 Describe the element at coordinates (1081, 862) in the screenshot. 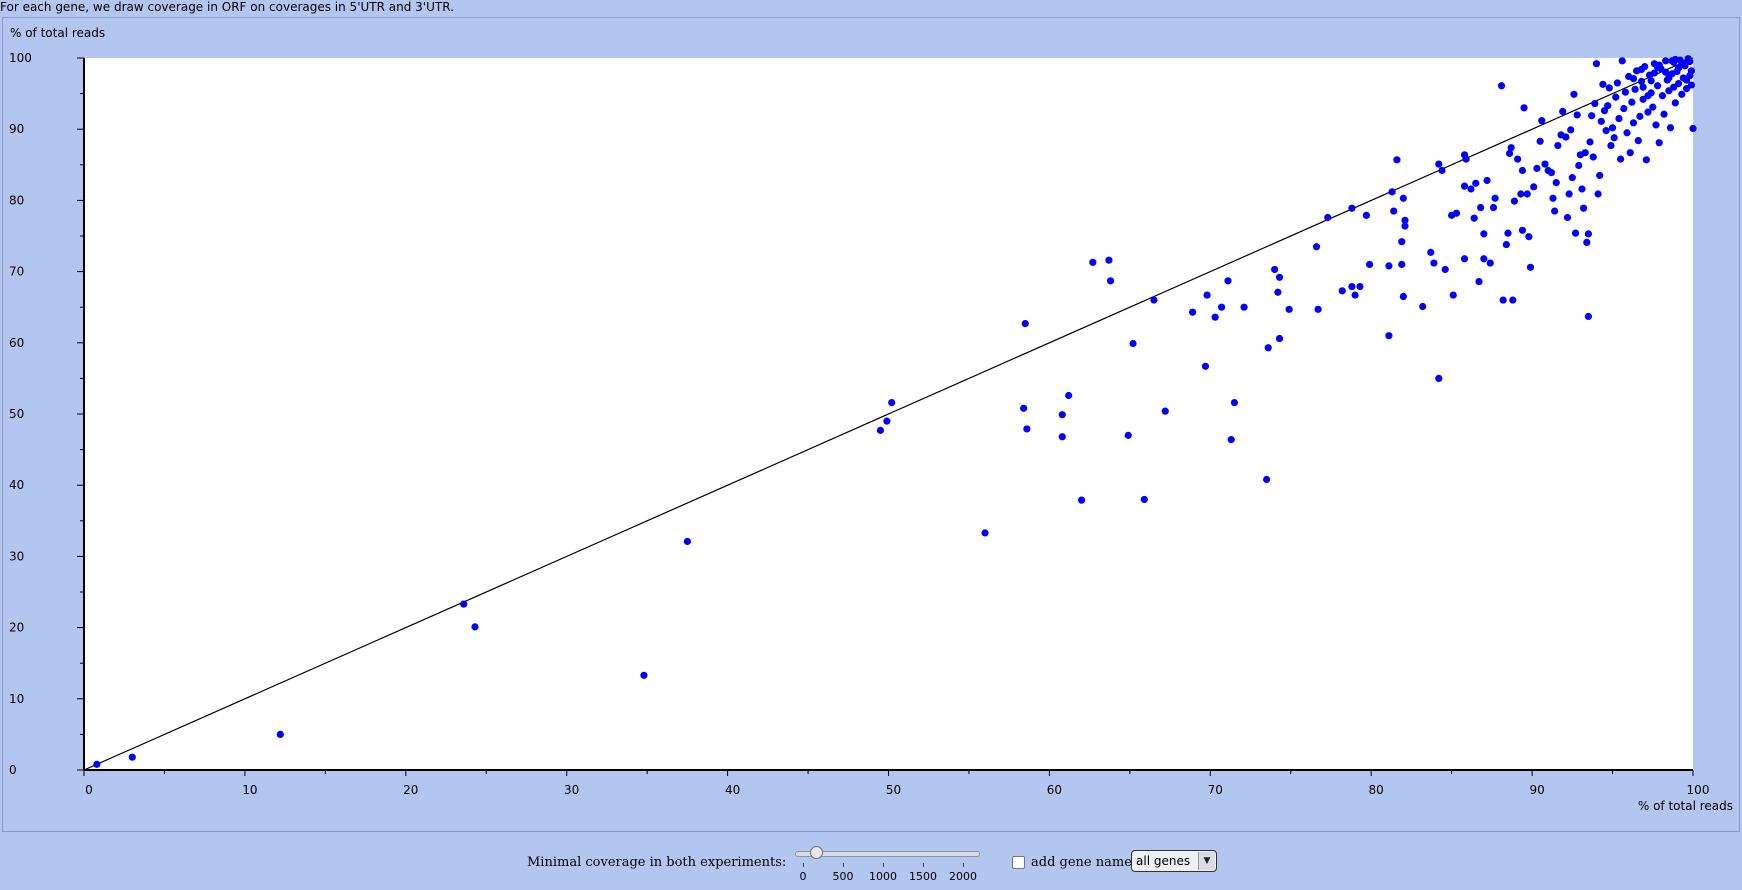

I see `add-gene-name-label: add gene name` at that location.